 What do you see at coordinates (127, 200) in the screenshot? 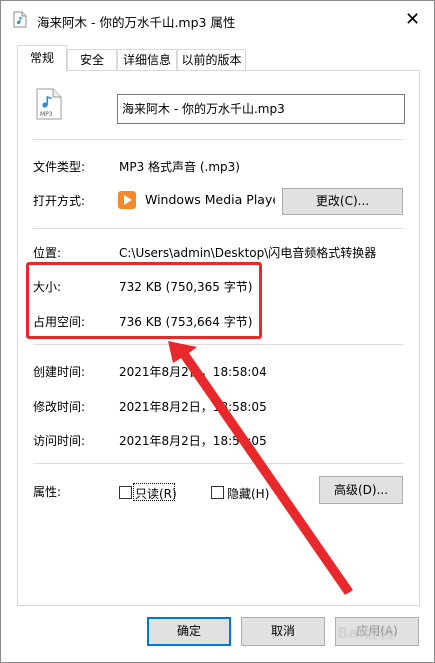
I see `media-player-icon` at bounding box center [127, 200].